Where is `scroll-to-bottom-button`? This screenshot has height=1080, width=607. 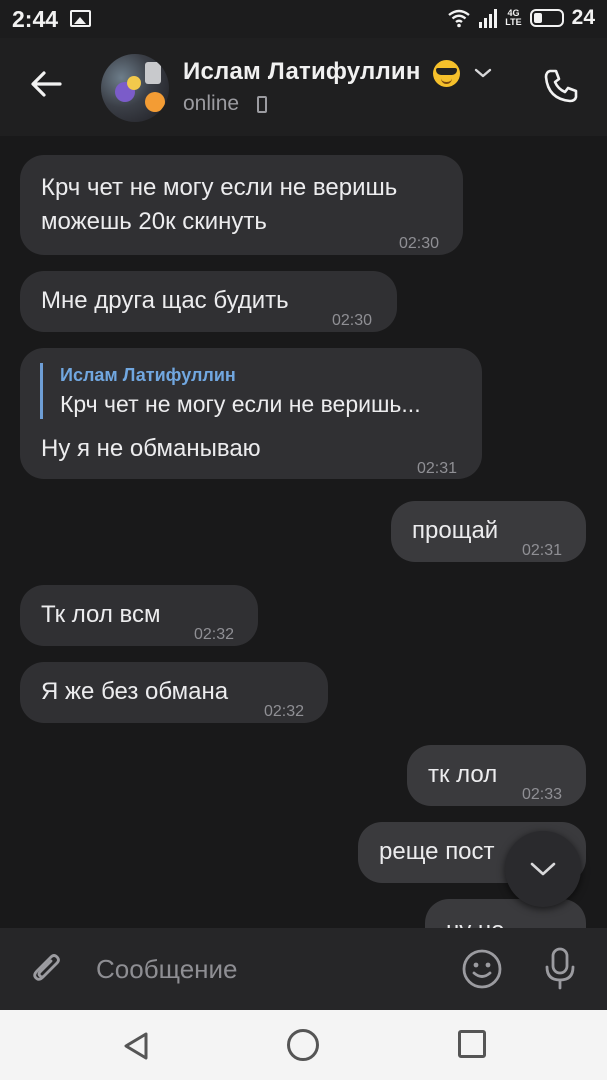 scroll-to-bottom-button is located at coordinates (543, 869).